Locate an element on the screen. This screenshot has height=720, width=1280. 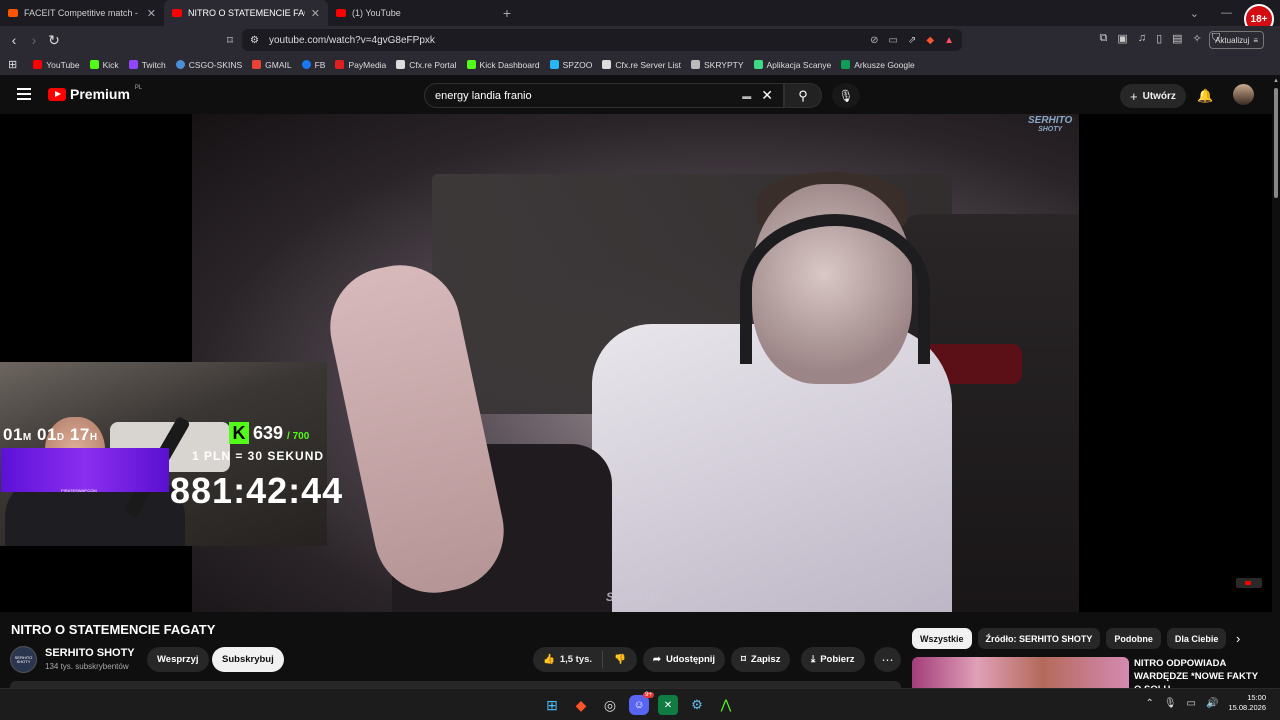
forward-icon: › is located at coordinates (34, 40).